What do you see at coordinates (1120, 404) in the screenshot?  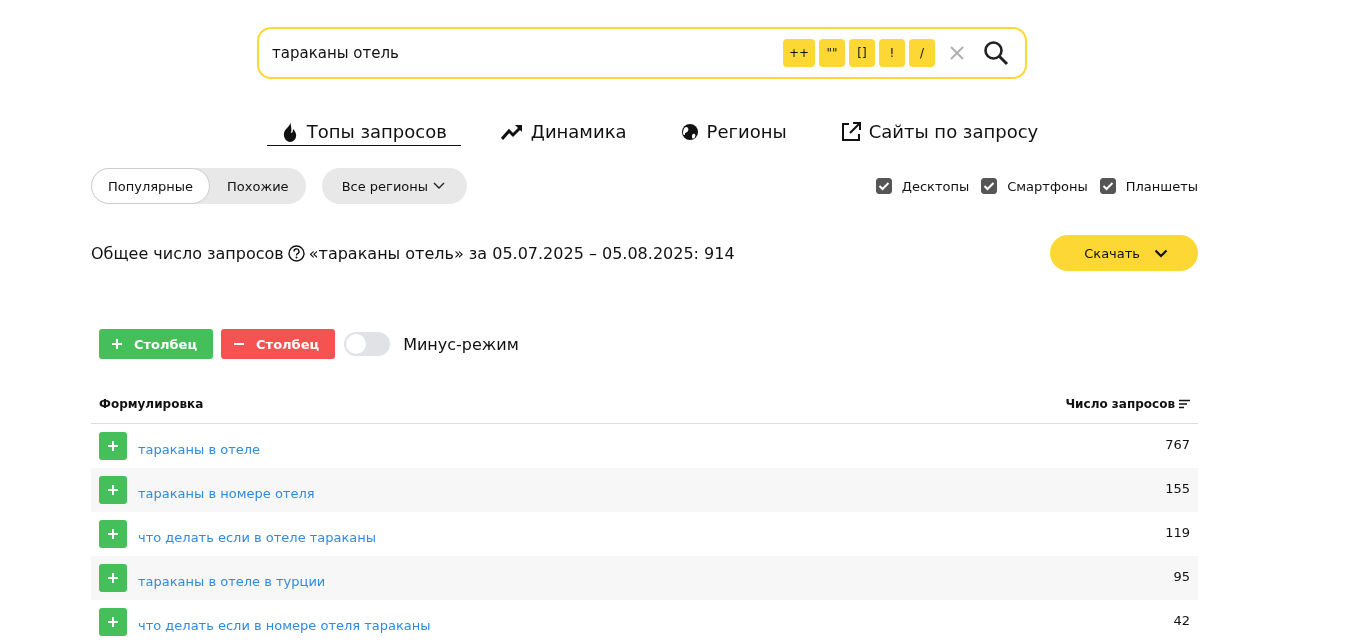 I see `column-header: Число запросов` at bounding box center [1120, 404].